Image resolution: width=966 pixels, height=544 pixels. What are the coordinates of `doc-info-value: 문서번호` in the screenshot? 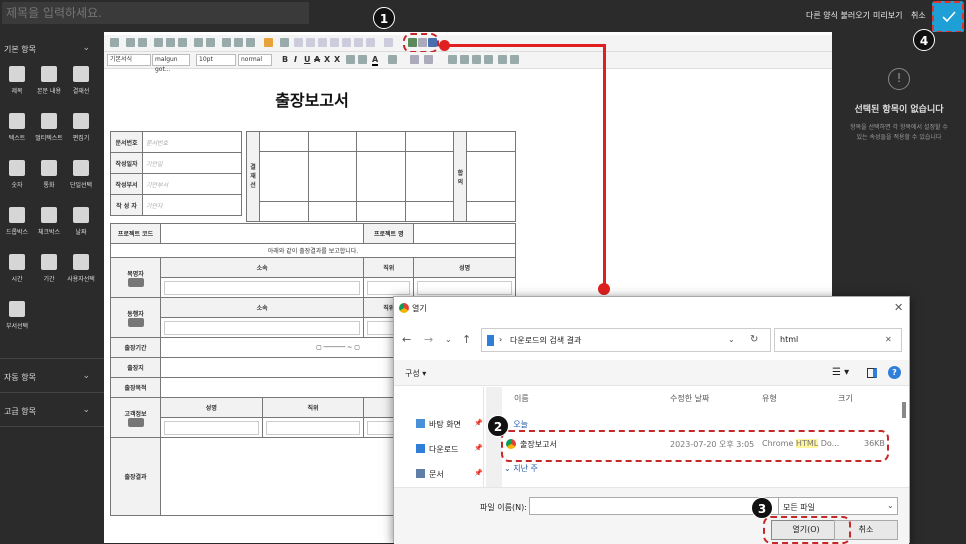 It's located at (192, 142).